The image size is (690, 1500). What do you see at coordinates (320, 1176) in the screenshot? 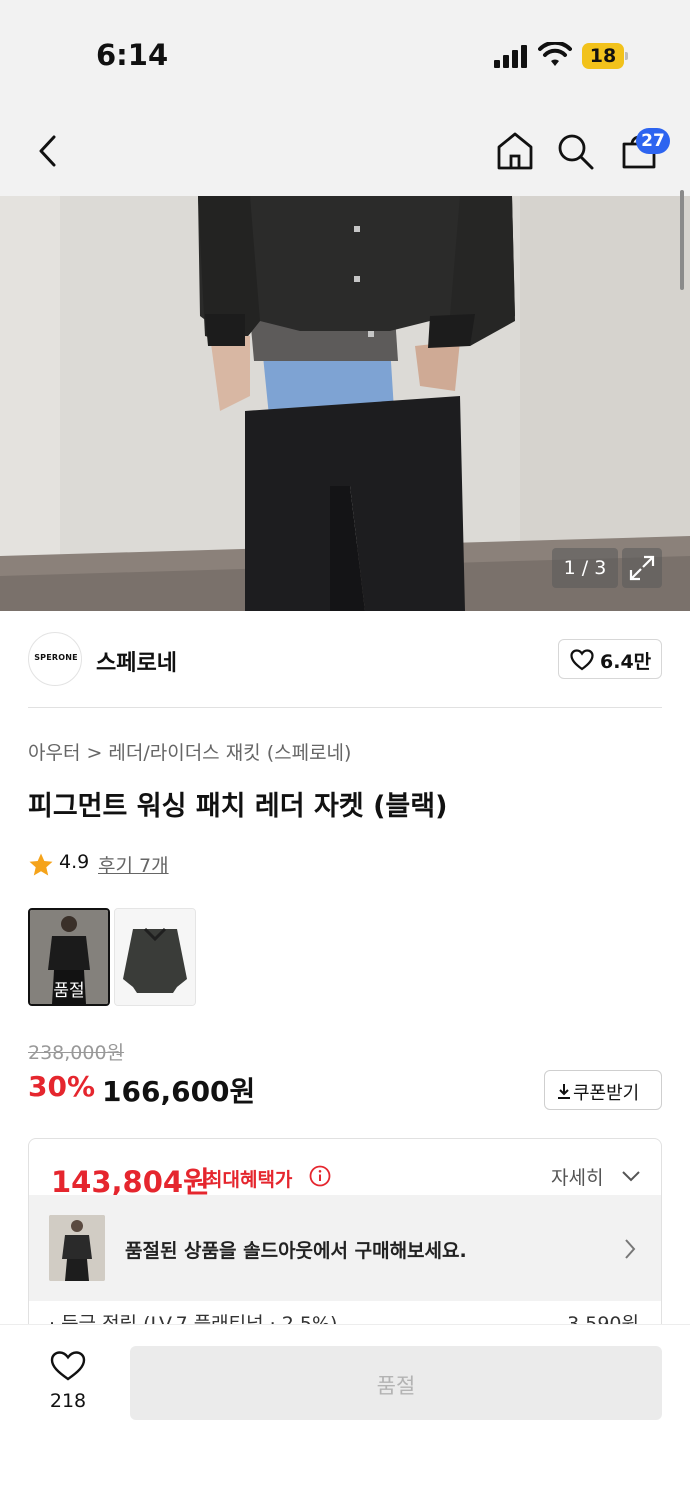
I see `info-icon` at bounding box center [320, 1176].